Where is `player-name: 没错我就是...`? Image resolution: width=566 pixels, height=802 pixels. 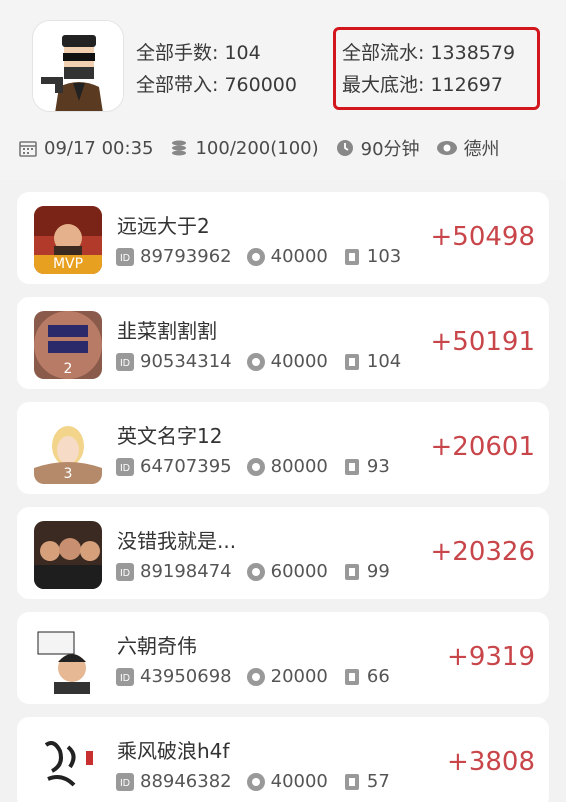 player-name: 没错我就是... is located at coordinates (177, 541).